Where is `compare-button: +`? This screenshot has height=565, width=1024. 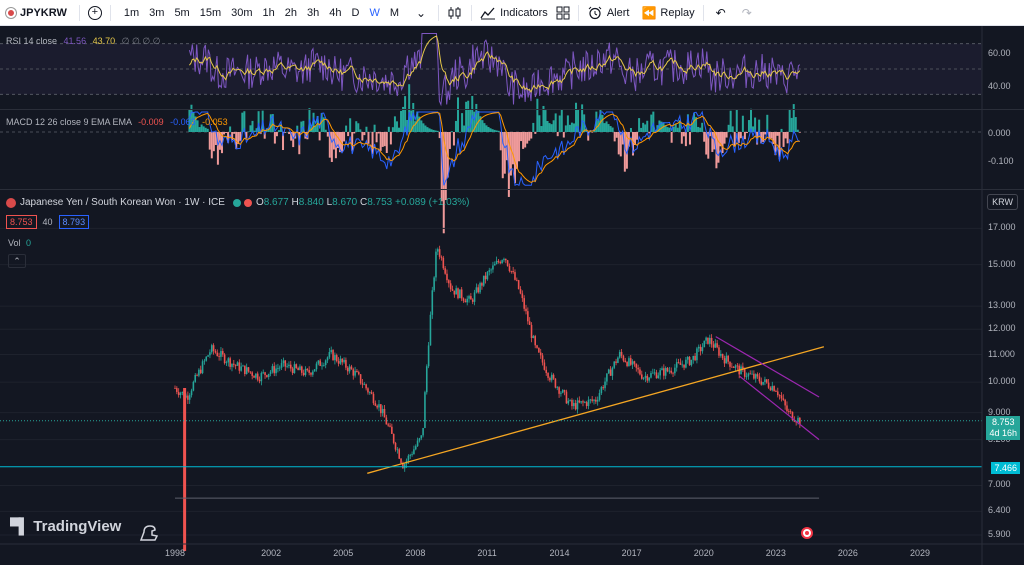
compare-button: + is located at coordinates (95, 13).